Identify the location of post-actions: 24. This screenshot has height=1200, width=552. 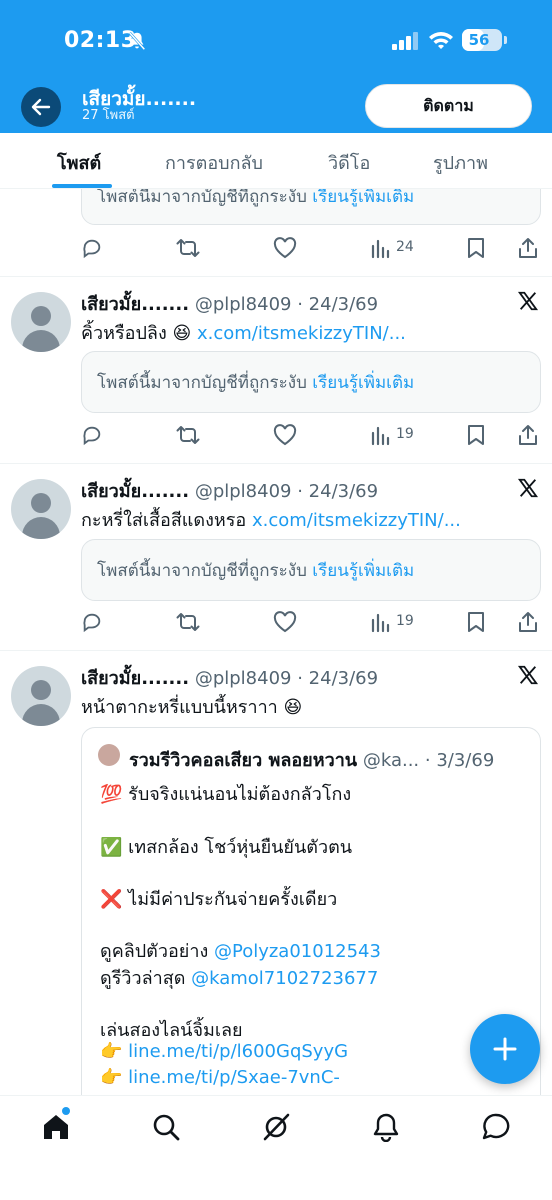
(276, 249).